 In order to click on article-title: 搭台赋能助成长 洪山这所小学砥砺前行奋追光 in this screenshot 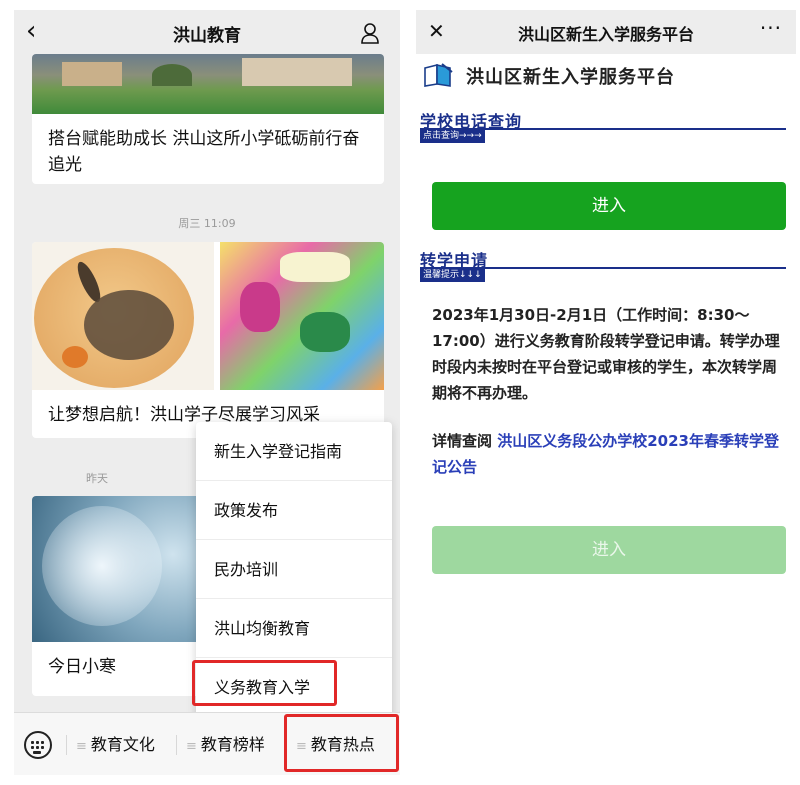, I will do `click(204, 152)`.